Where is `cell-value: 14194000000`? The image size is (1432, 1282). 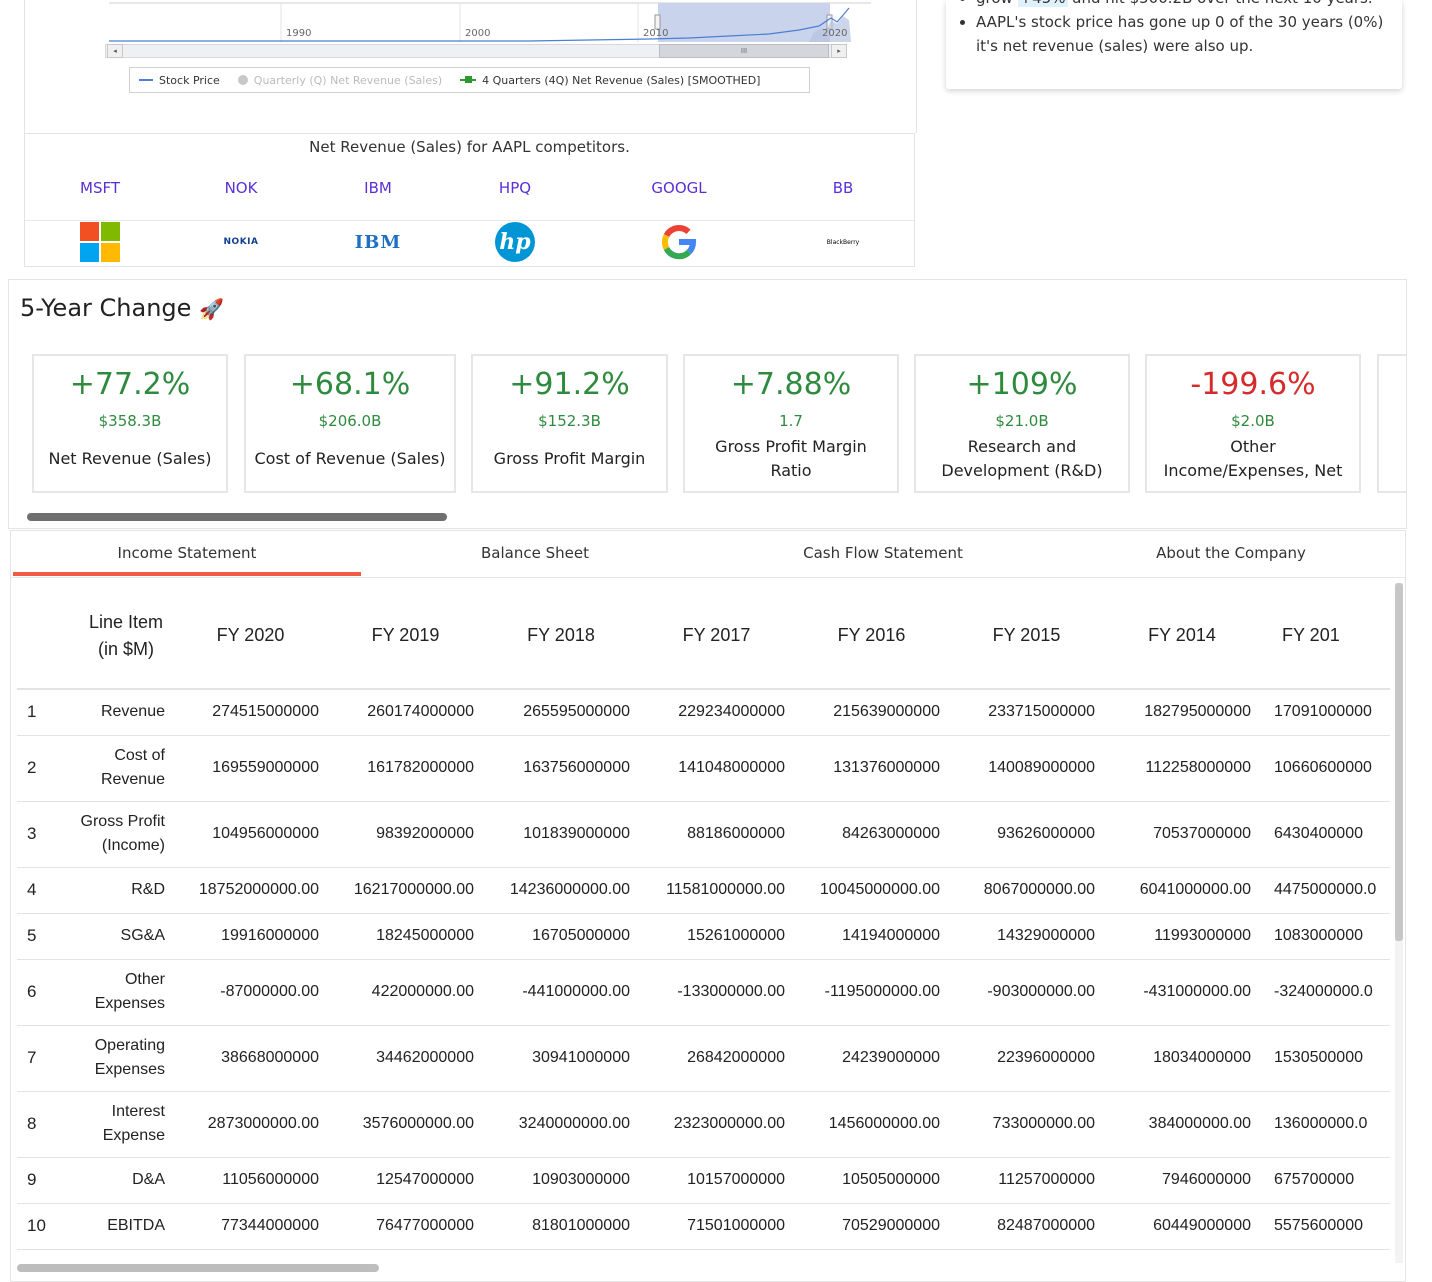 cell-value: 14194000000 is located at coordinates (871, 936).